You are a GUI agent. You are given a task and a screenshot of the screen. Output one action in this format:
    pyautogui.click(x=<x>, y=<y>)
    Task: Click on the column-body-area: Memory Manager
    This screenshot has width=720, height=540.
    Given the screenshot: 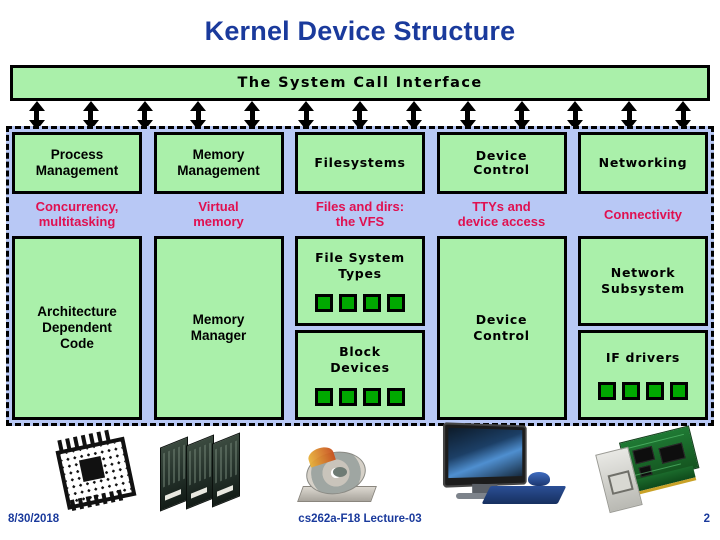 What is the action you would take?
    pyautogui.click(x=218, y=328)
    